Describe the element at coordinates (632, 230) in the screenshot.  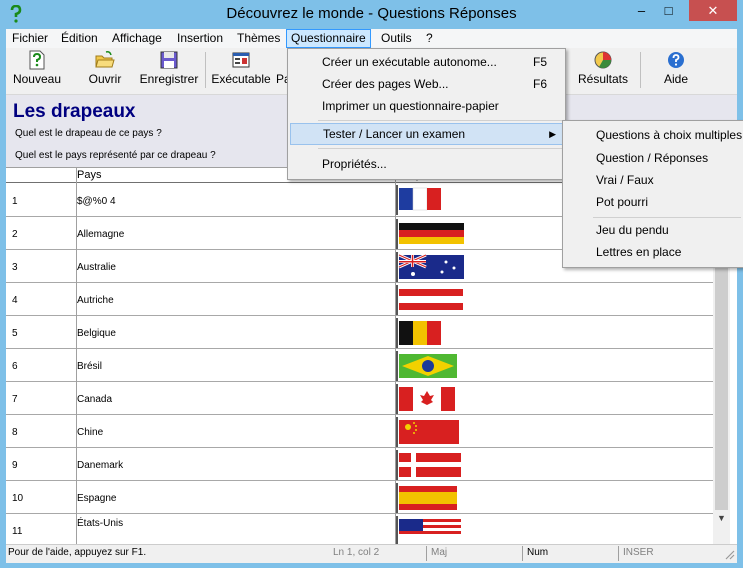
I see `submenu-item-jeu-pendu: Jeu du pendu` at that location.